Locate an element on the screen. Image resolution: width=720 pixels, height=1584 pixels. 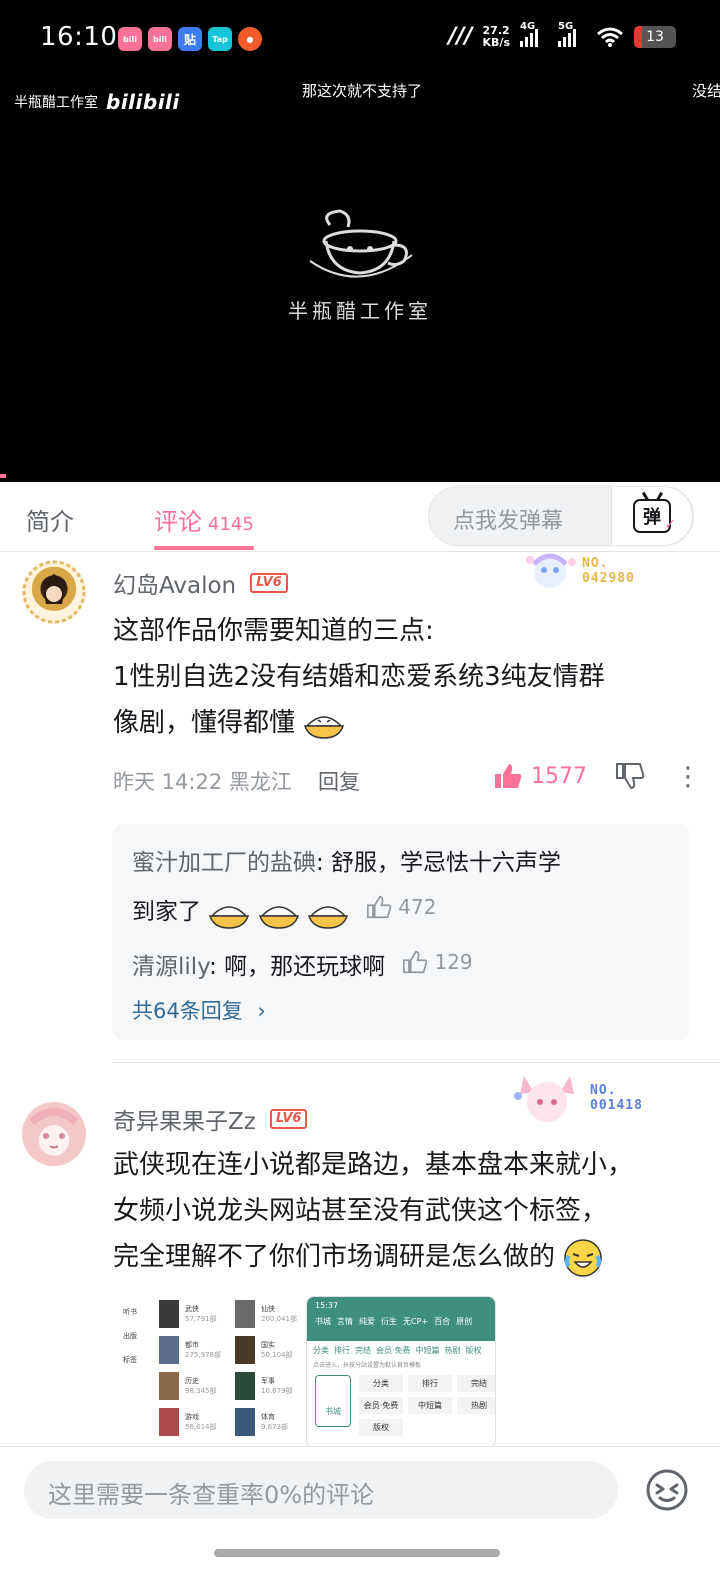
status-time: 16:10 is located at coordinates (79, 37).